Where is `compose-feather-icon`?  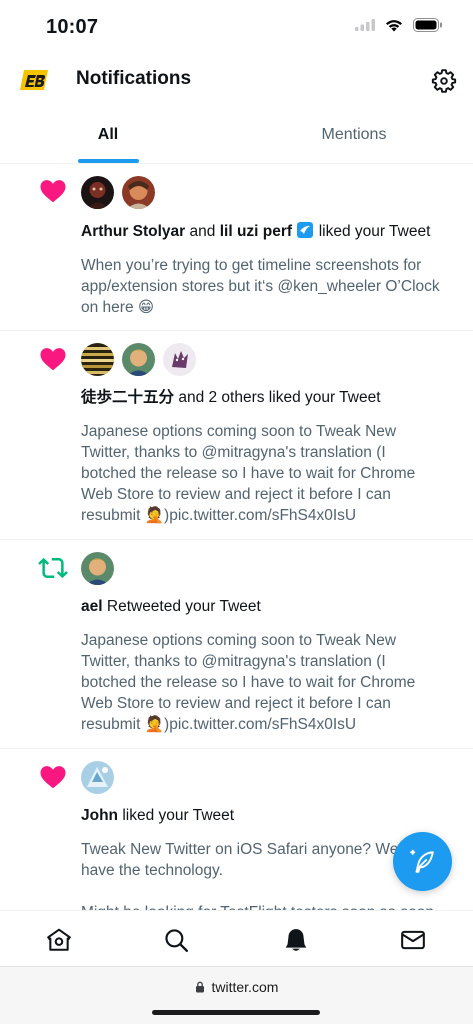 compose-feather-icon is located at coordinates (421, 861).